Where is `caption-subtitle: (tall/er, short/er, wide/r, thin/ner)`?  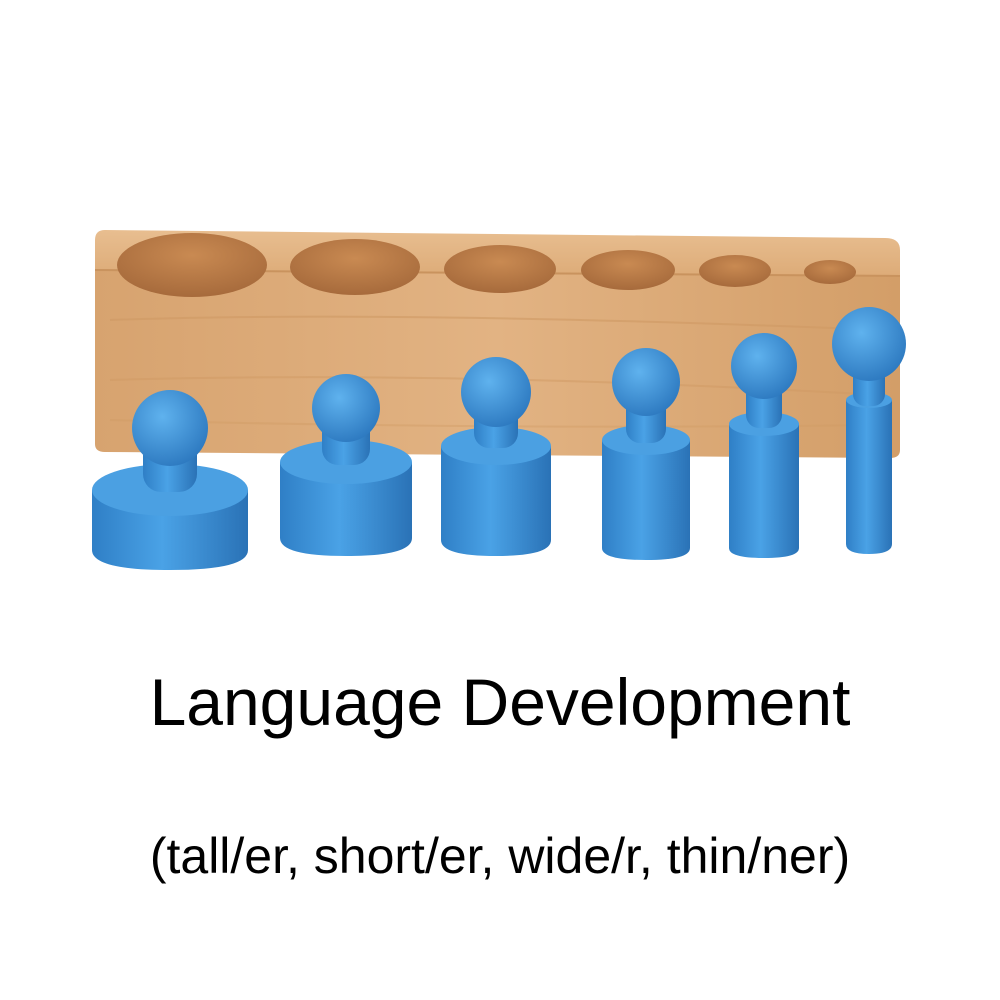 caption-subtitle: (tall/er, short/er, wide/r, thin/ner) is located at coordinates (500, 856).